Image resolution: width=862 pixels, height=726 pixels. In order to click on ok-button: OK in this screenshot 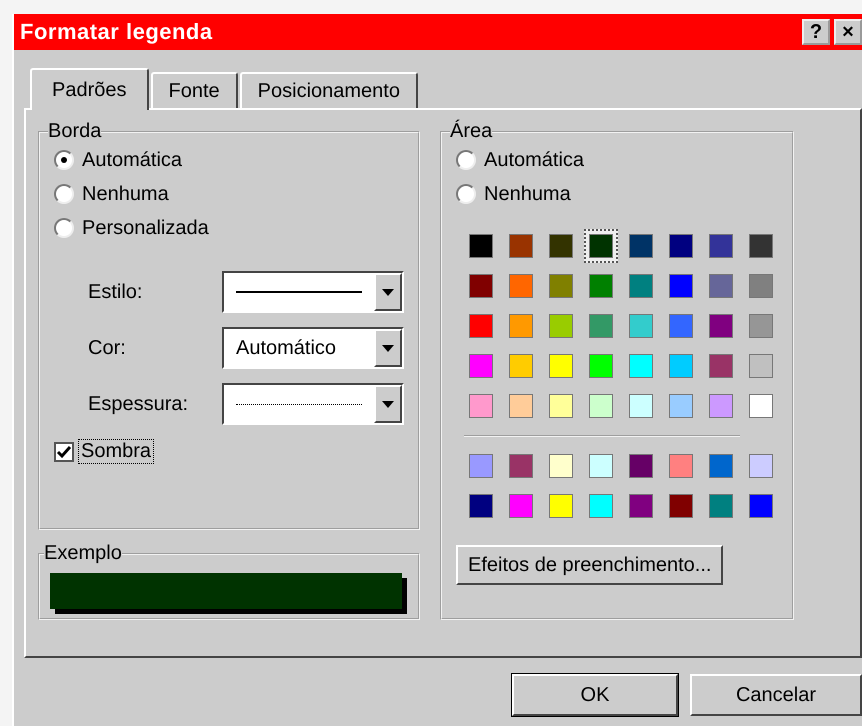, I will do `click(595, 695)`.